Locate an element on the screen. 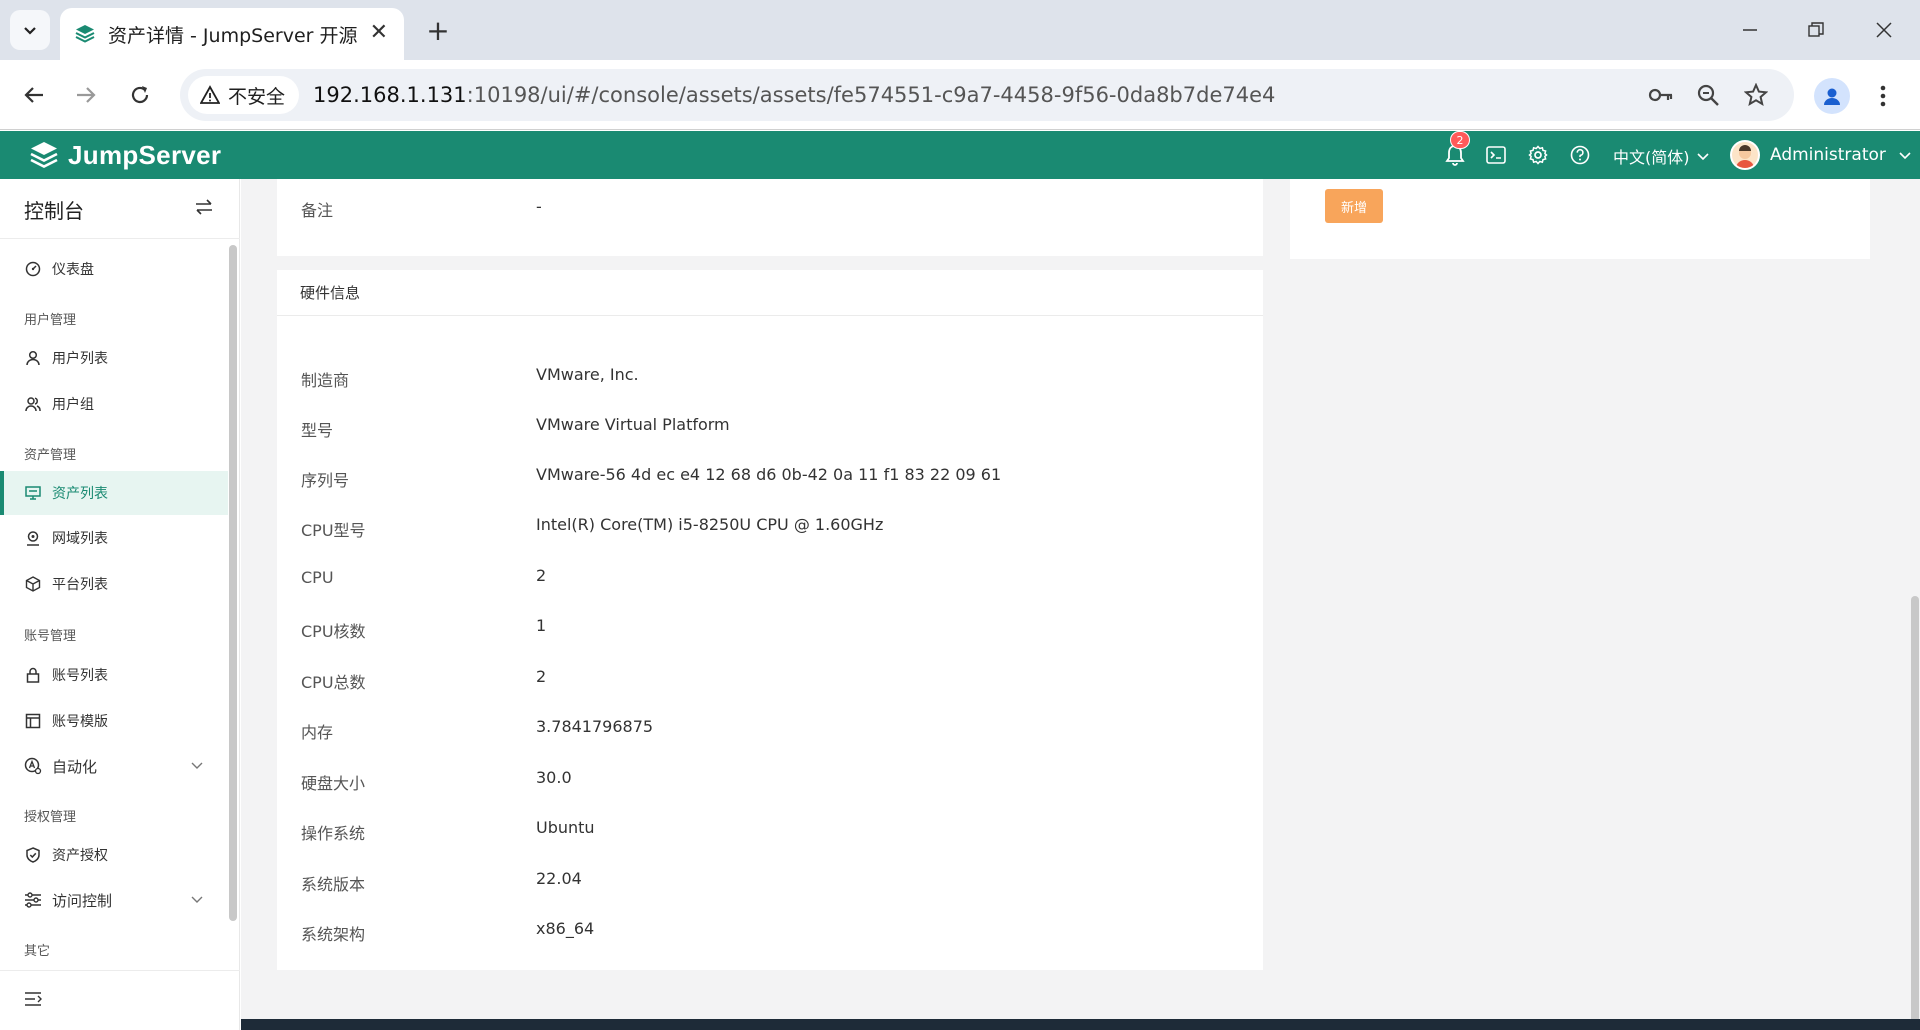 Image resolution: width=1920 pixels, height=1030 pixels. row-value: 30.0 is located at coordinates (554, 777).